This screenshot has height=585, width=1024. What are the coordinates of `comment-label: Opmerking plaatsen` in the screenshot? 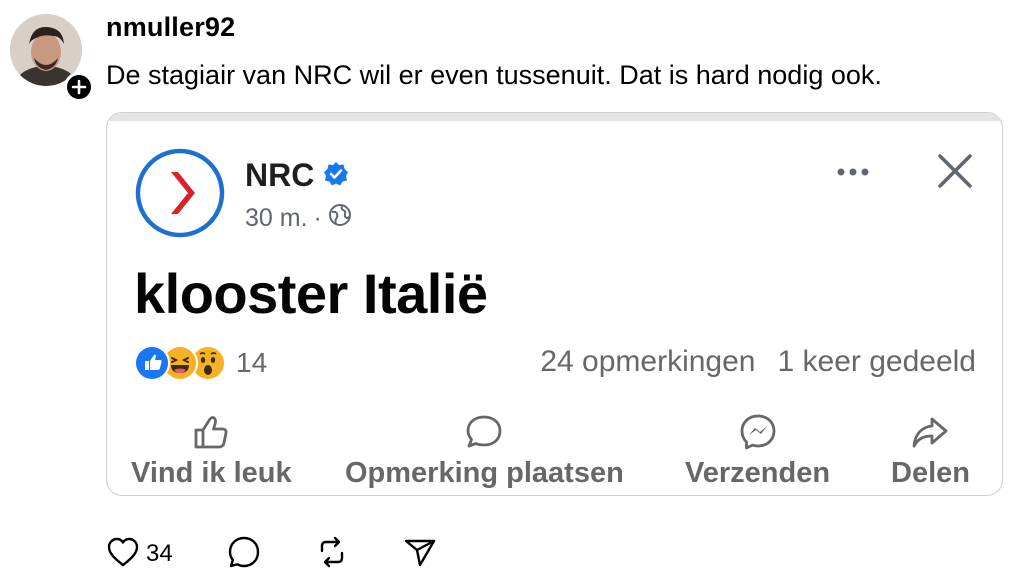 It's located at (484, 473).